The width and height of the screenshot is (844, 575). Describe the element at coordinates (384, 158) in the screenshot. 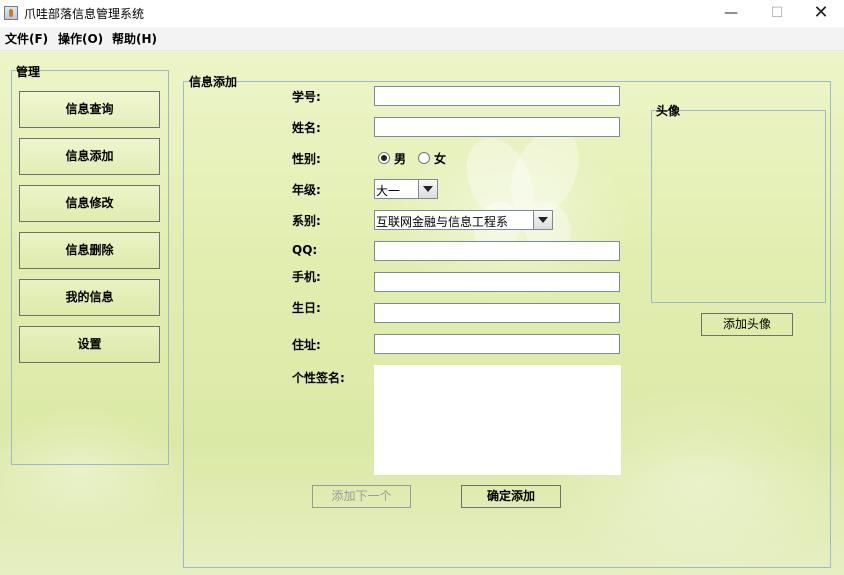

I see `gender-male-radio` at that location.